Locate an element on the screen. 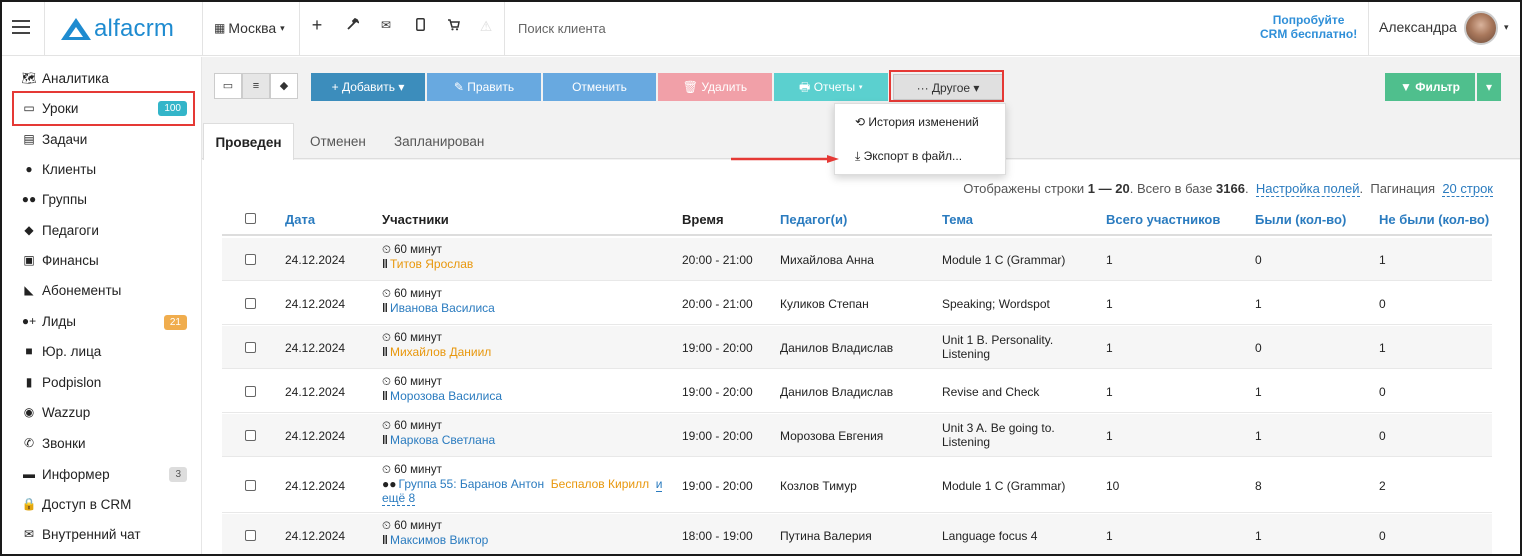 This screenshot has width=1522, height=556. wrench-icon is located at coordinates (352, 25).